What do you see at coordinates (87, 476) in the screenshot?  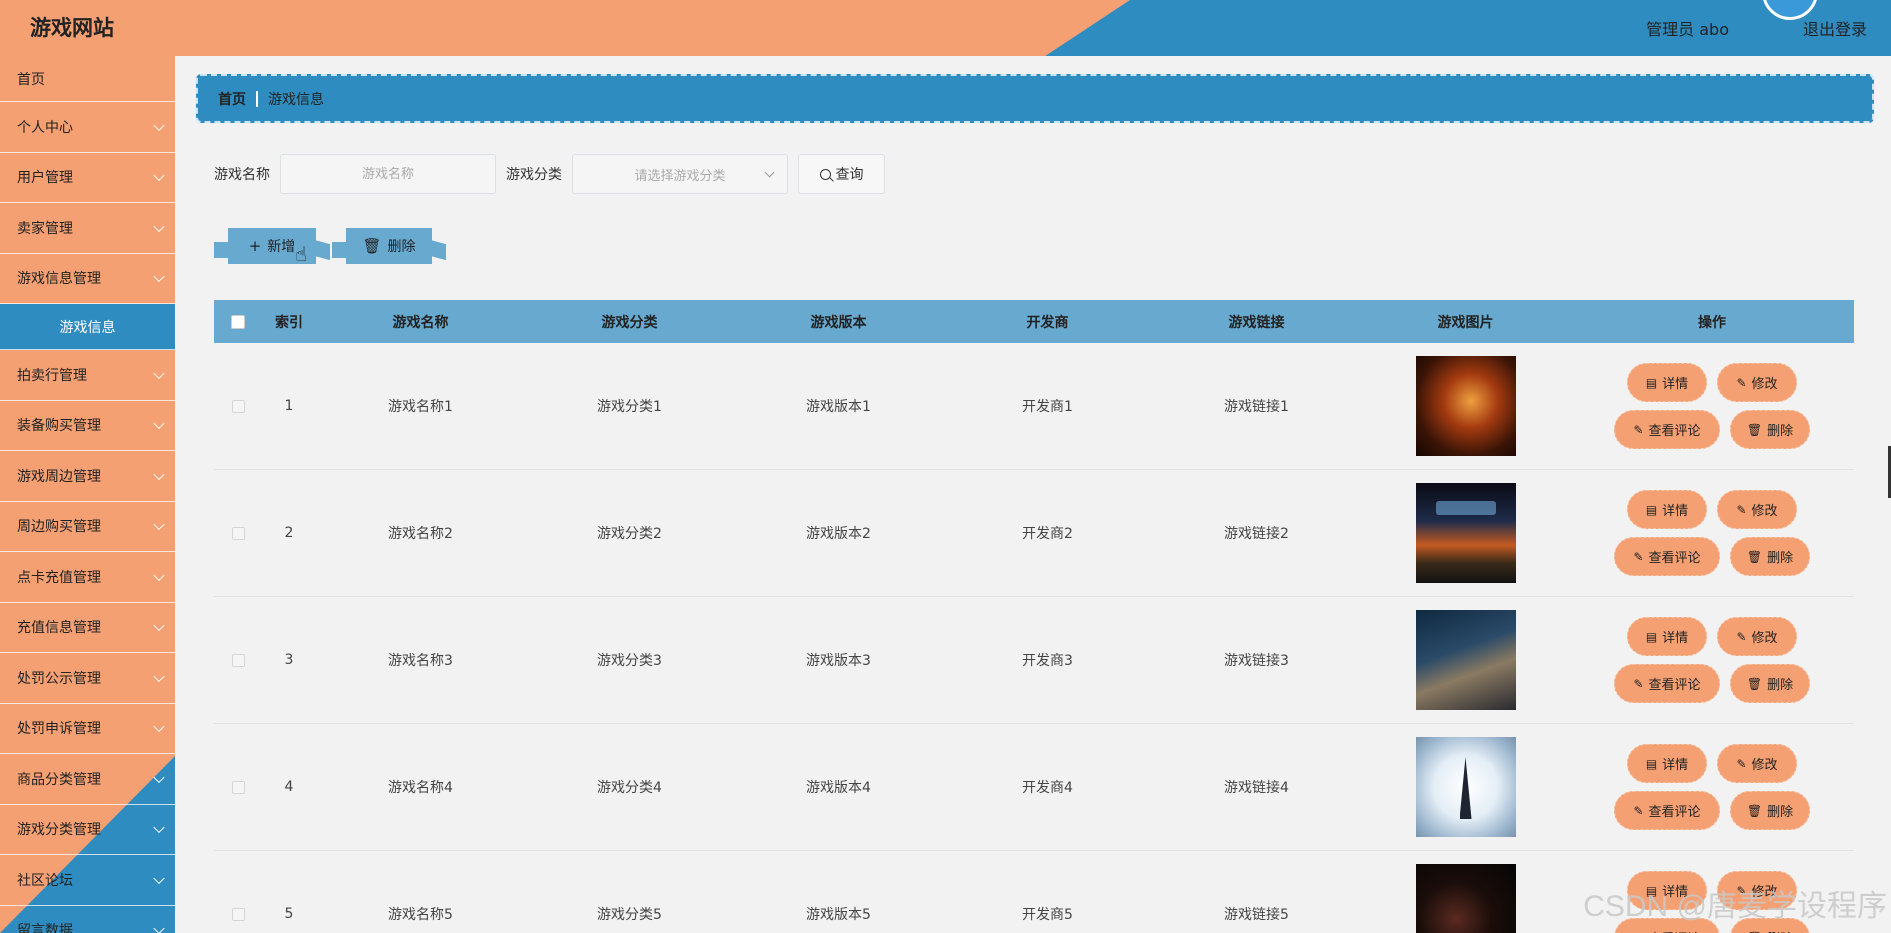 I see `sidebar-item-8: 游戏周边管理` at bounding box center [87, 476].